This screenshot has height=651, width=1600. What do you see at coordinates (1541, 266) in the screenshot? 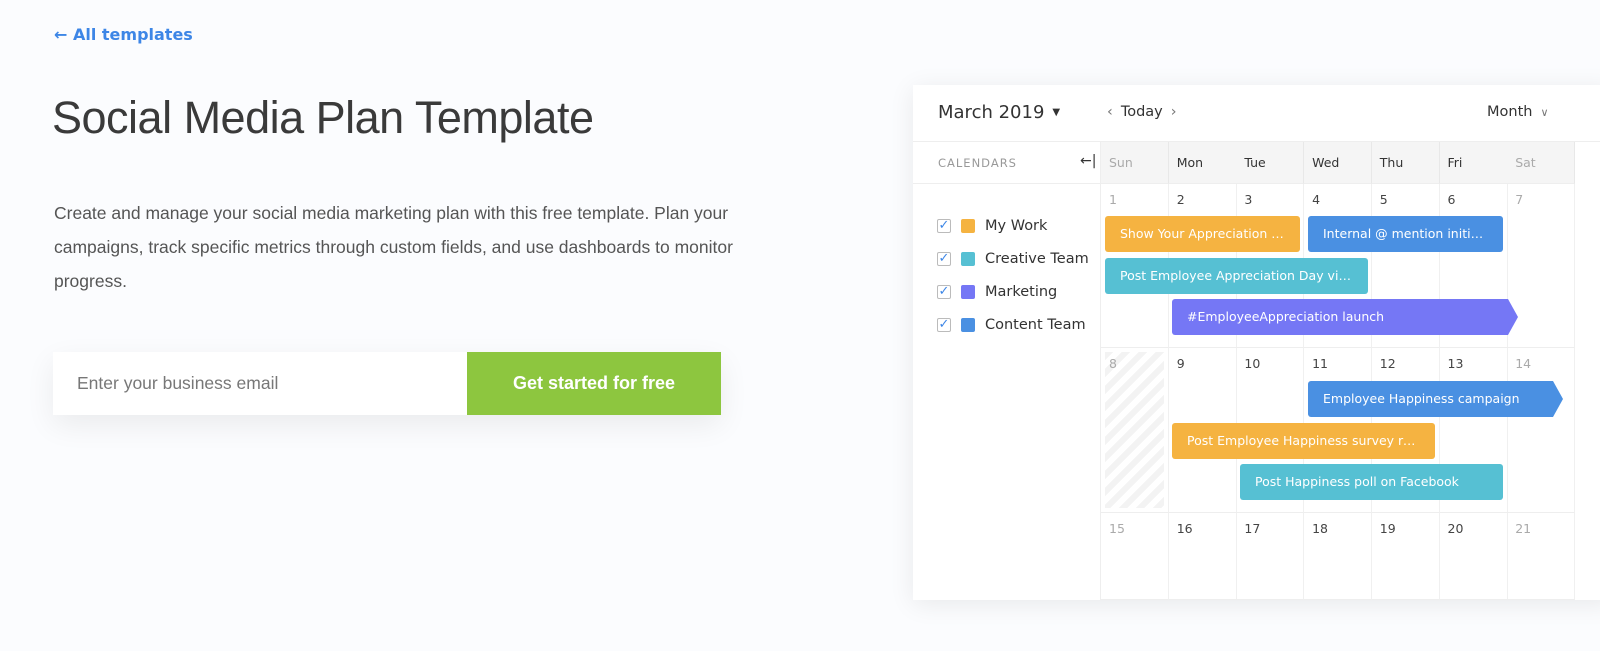
I see `day-cell: 7` at bounding box center [1541, 266].